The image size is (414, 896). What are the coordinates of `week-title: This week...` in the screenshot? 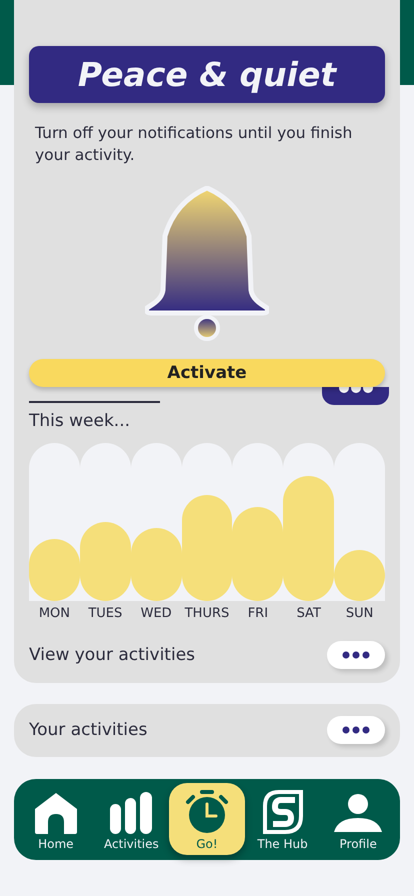 It's located at (80, 420).